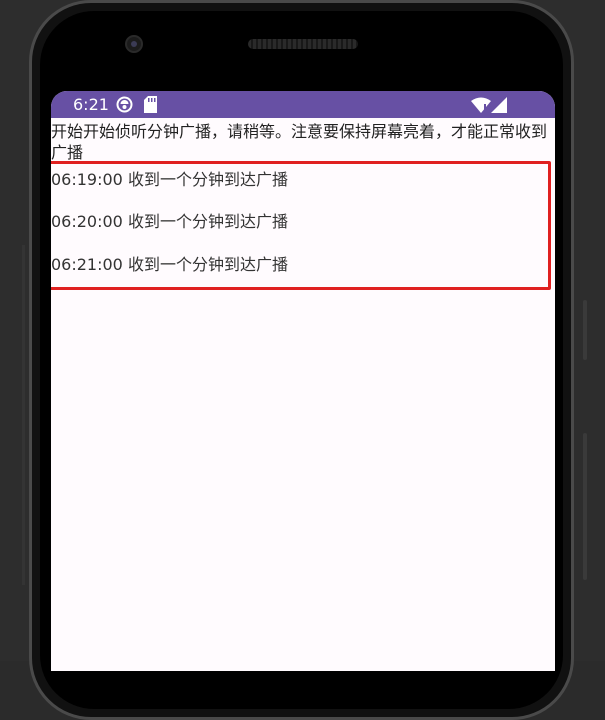  Describe the element at coordinates (91, 104) in the screenshot. I see `status-time: 6:21` at that location.